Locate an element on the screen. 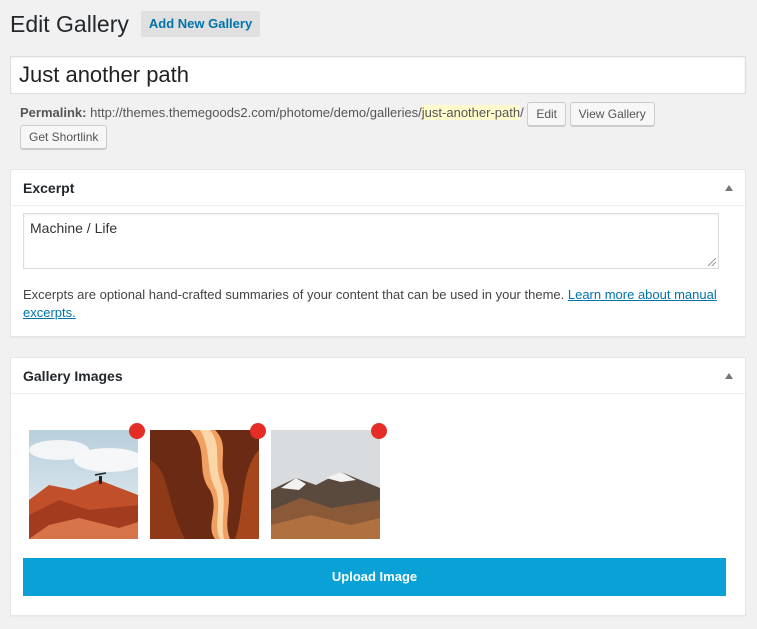 The image size is (757, 629). gallery-image-red-rocks is located at coordinates (87, 481).